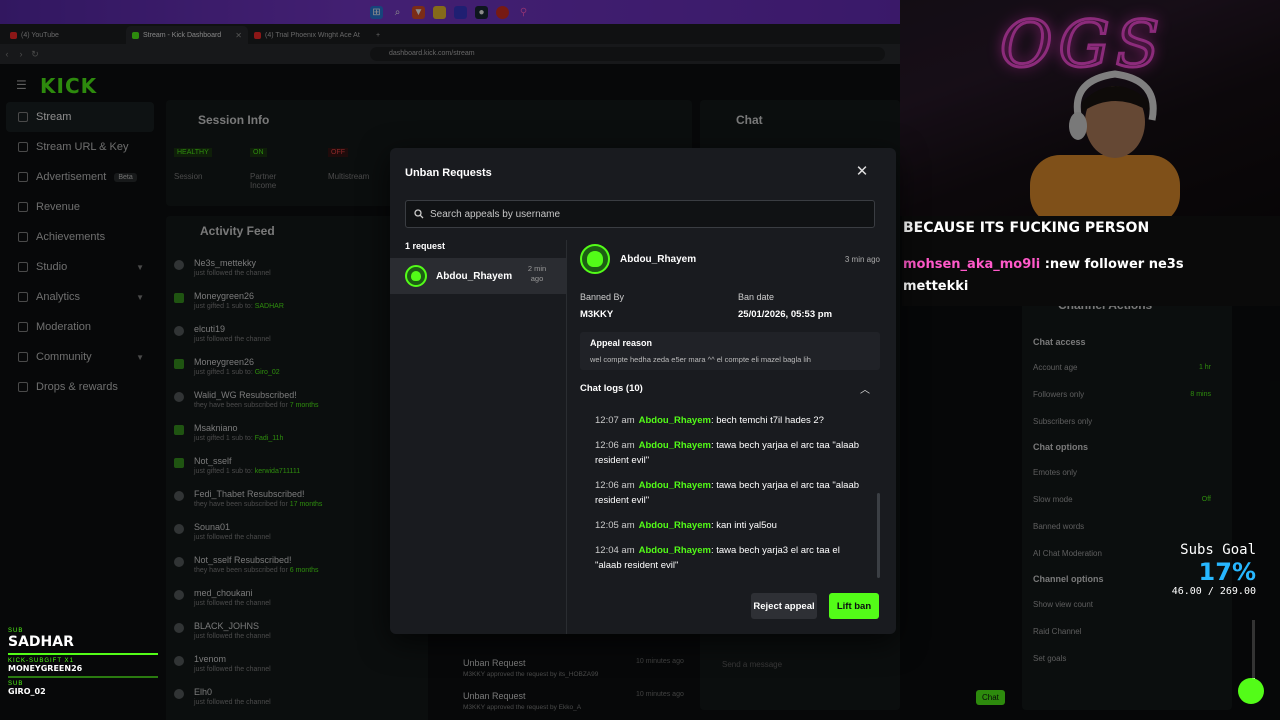 Image resolution: width=1280 pixels, height=720 pixels. I want to click on kick-chat-icon, so click(1251, 691).